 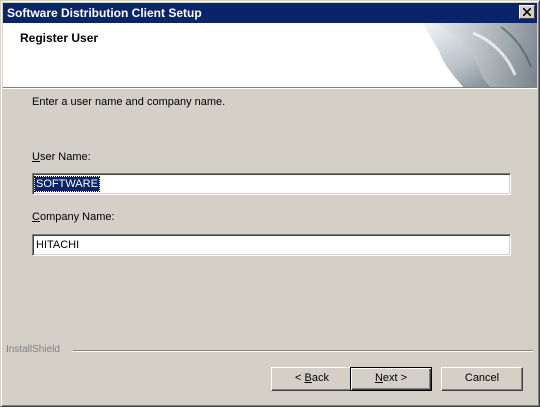 I want to click on company-name-label: Company Name:, so click(x=73, y=217).